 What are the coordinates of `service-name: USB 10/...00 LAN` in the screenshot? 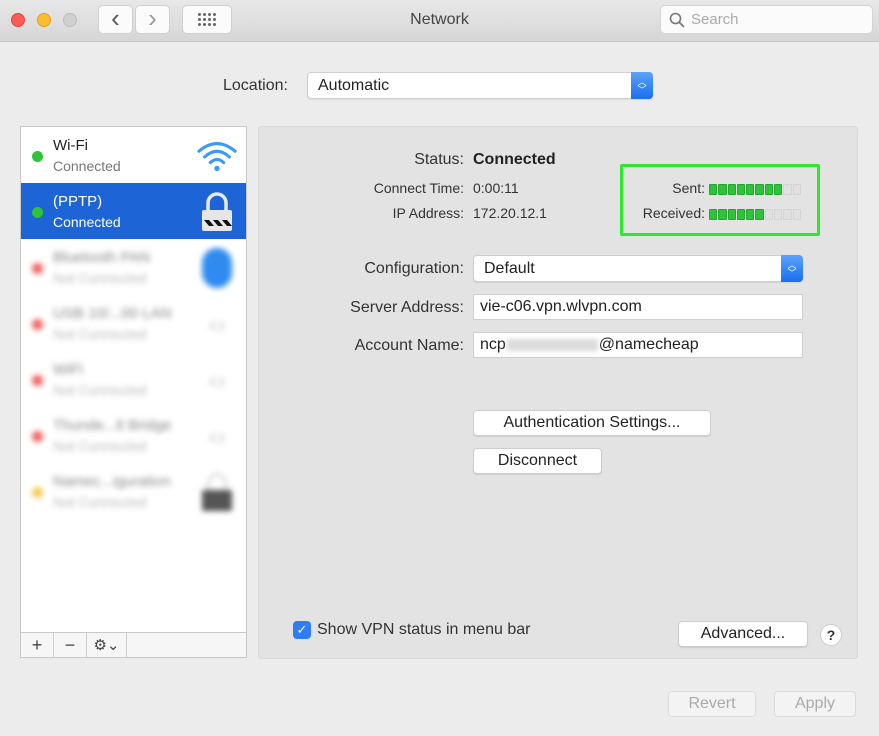 It's located at (112, 313).